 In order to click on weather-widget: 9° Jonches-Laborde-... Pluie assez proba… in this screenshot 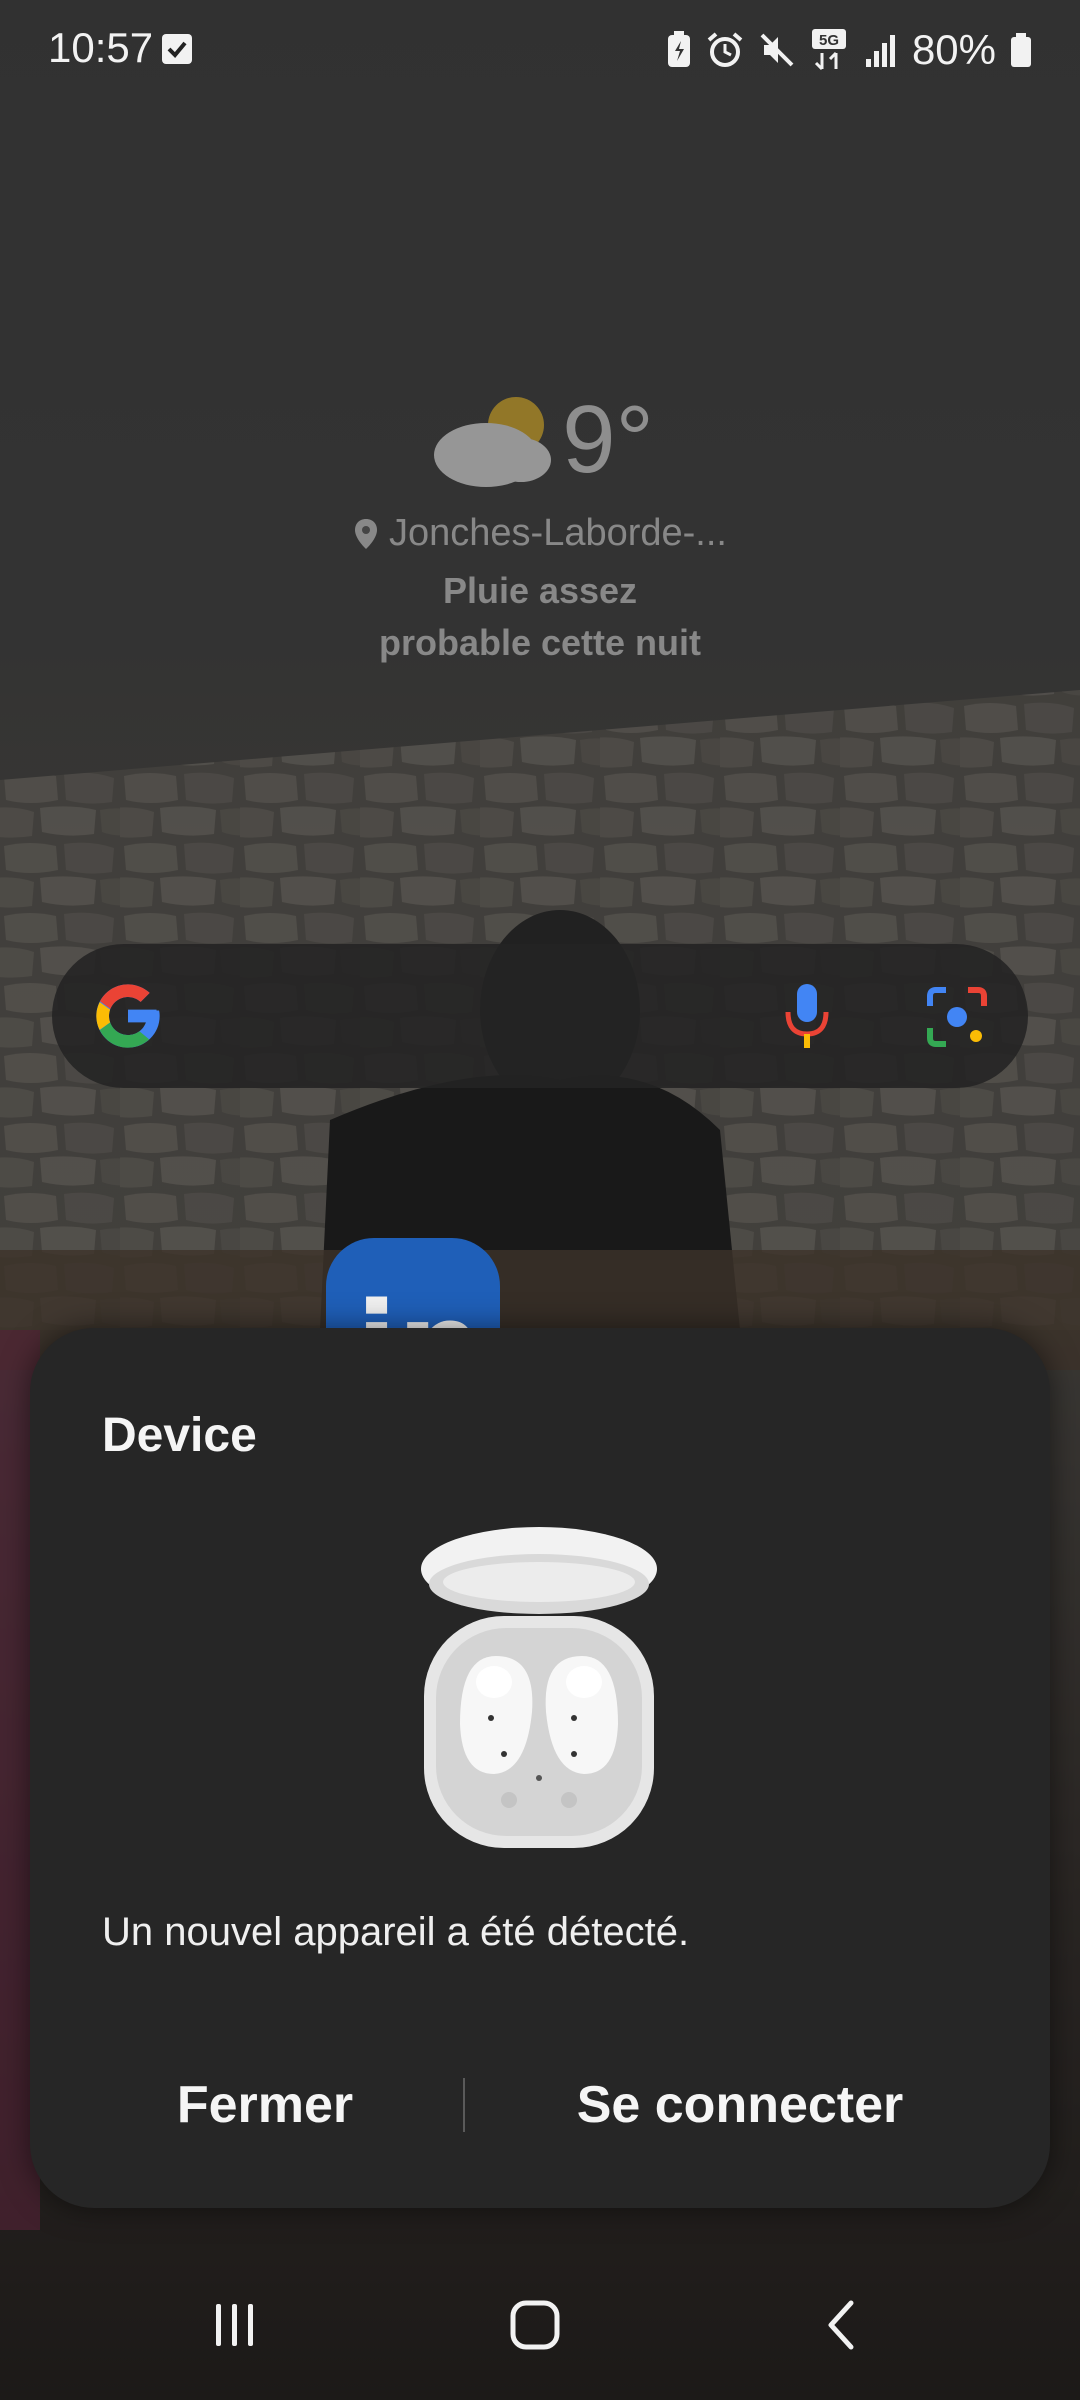, I will do `click(540, 524)`.